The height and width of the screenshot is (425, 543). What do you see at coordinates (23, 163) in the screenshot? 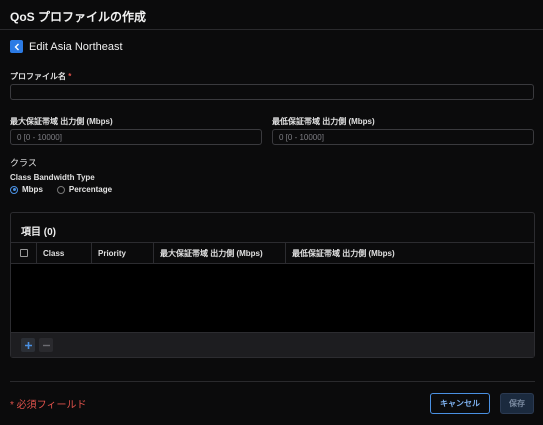
I see `class-section-title: クラス` at bounding box center [23, 163].